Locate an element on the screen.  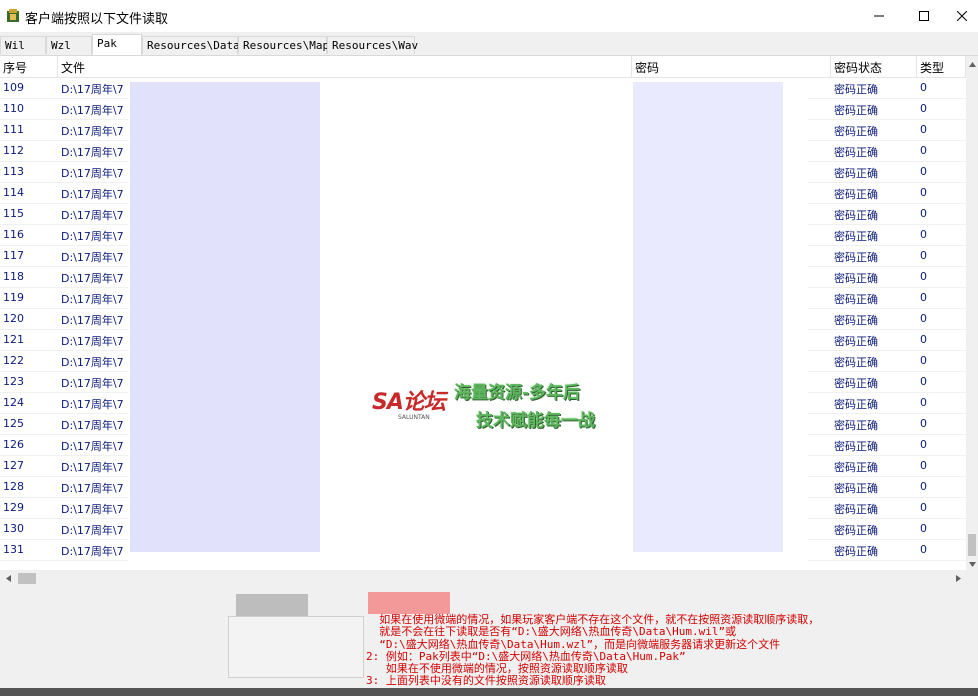
watermark-logo: SA论坛 is located at coordinates (409, 402).